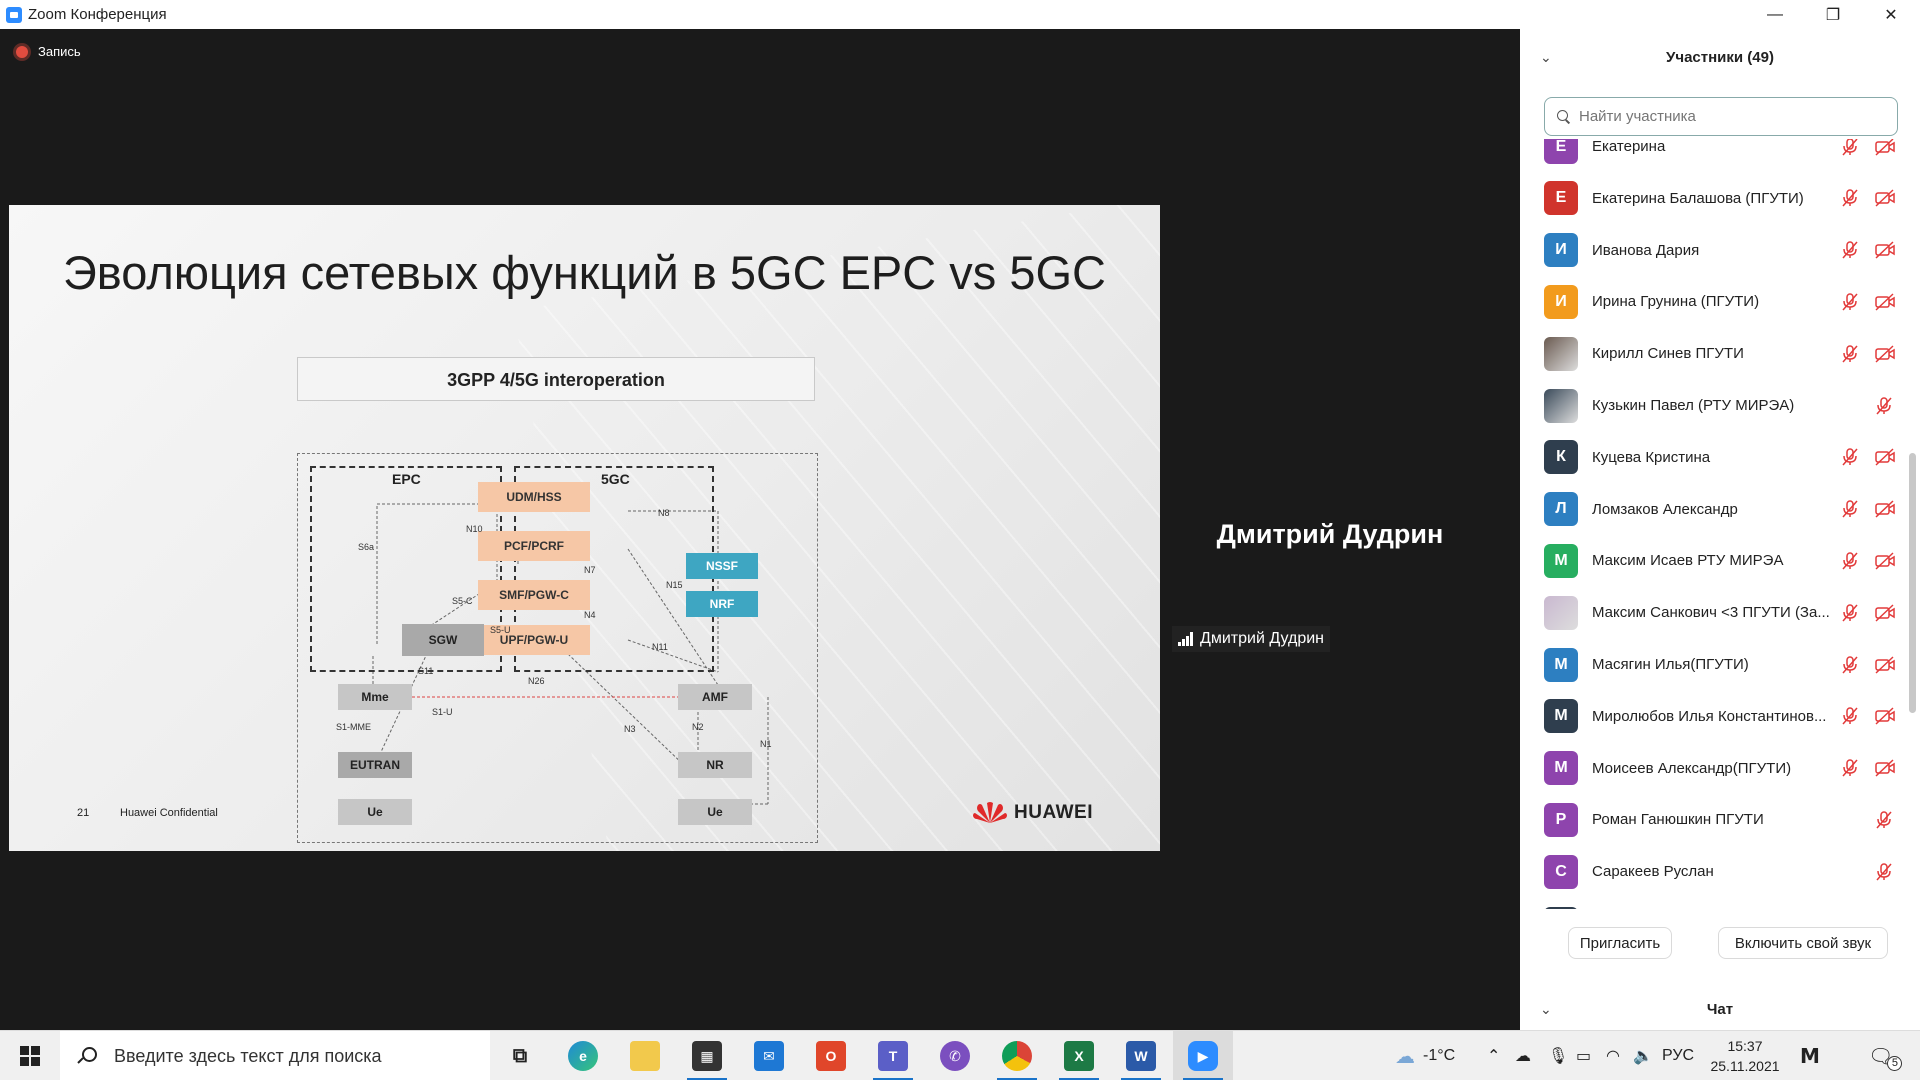  I want to click on excel-button: X, so click(1079, 1055).